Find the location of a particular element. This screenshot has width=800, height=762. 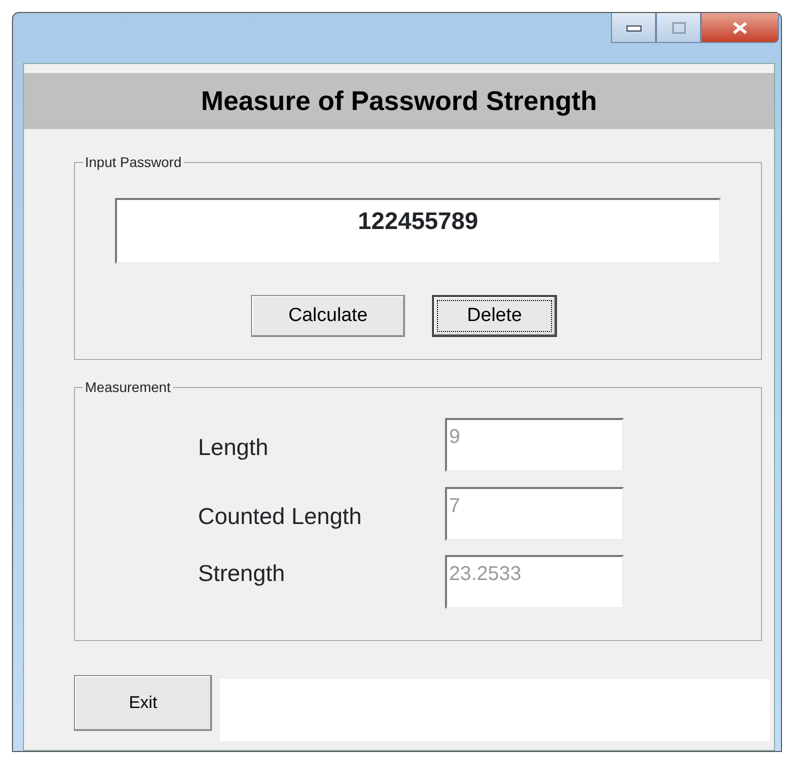

close-icon is located at coordinates (740, 27).